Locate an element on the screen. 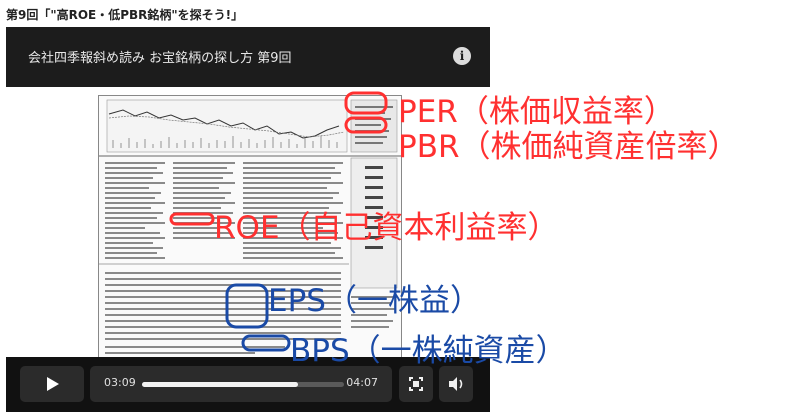 The image size is (800, 415). eps-marker is located at coordinates (247, 306).